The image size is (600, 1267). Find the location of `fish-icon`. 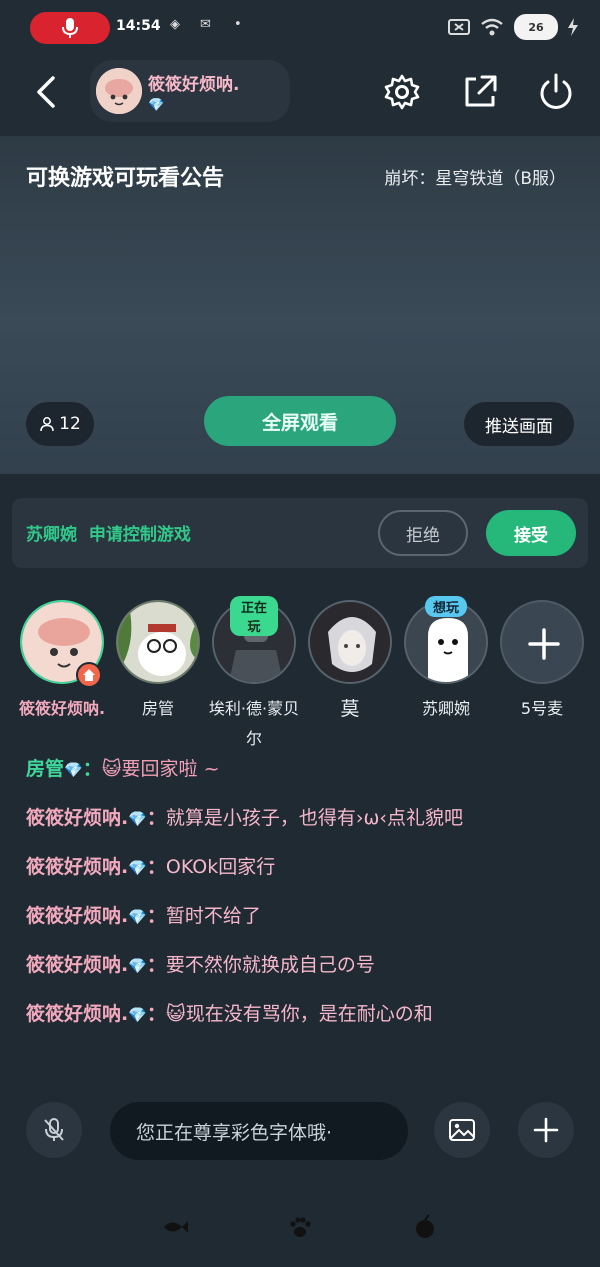

fish-icon is located at coordinates (175, 1227).